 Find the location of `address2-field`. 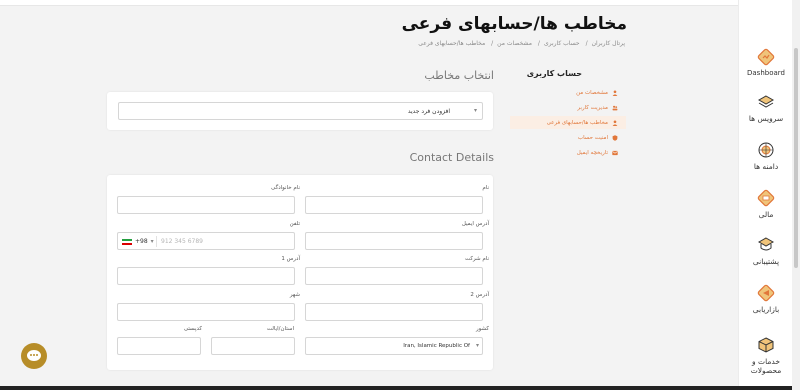

address2-field is located at coordinates (394, 312).